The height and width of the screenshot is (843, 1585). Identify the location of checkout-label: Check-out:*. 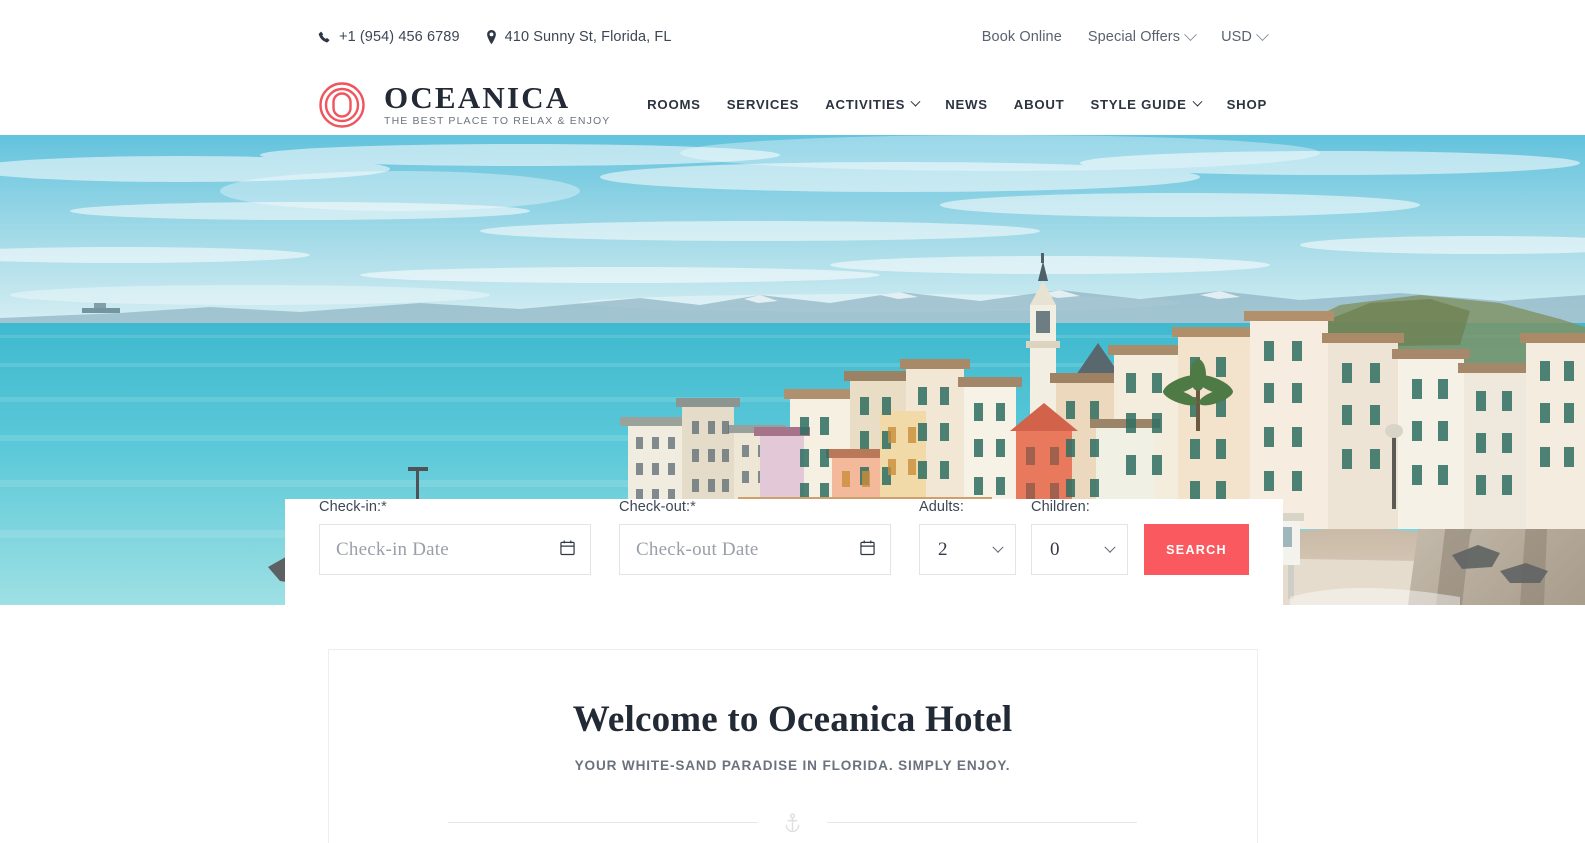
(755, 507).